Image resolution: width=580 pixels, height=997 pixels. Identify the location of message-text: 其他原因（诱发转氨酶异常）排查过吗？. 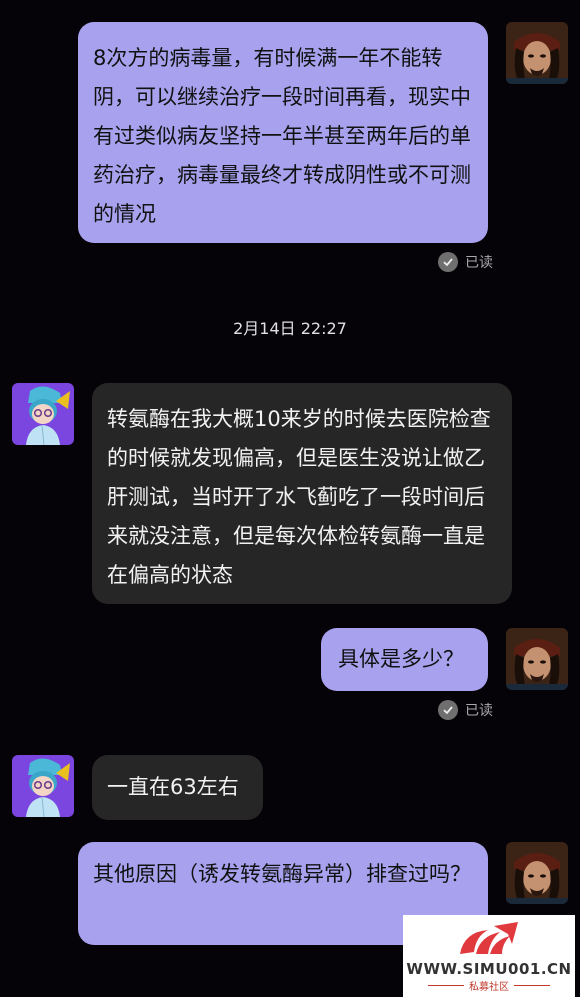
(282, 874).